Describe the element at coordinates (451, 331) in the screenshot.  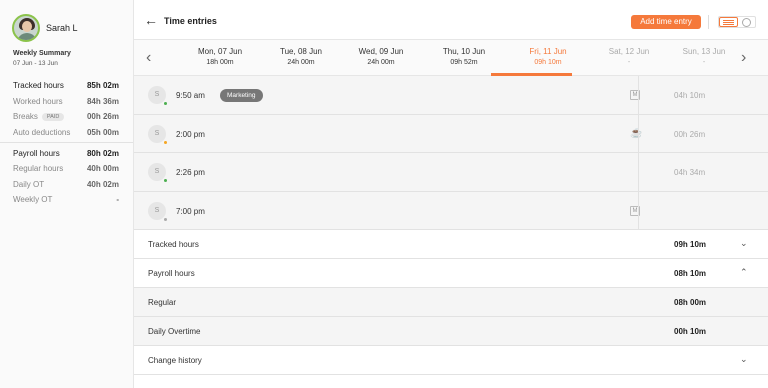
I see `daily-overtime-row: Daily Overtime 00h 10m` at that location.